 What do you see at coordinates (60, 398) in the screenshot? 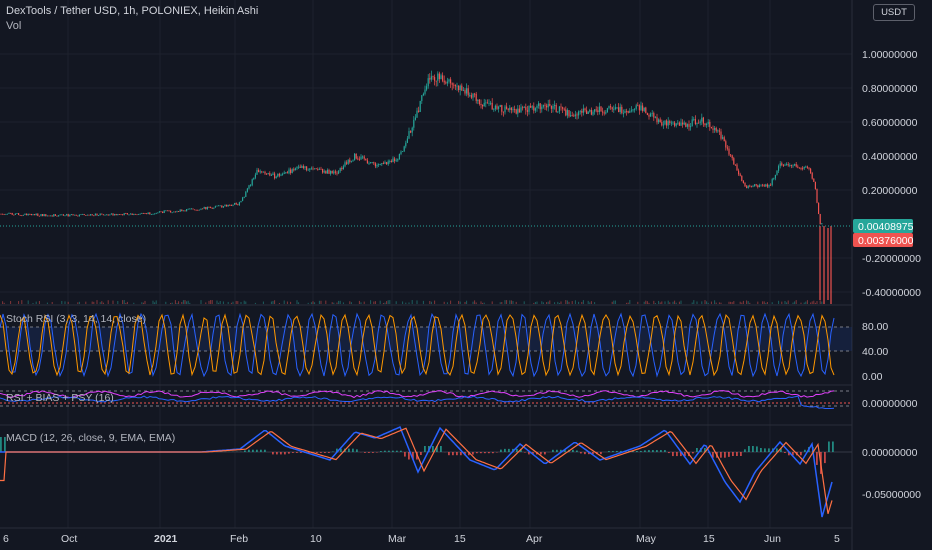
I see `rsi-bias-psy-label: RSI + BIAS + PSY (16)` at bounding box center [60, 398].